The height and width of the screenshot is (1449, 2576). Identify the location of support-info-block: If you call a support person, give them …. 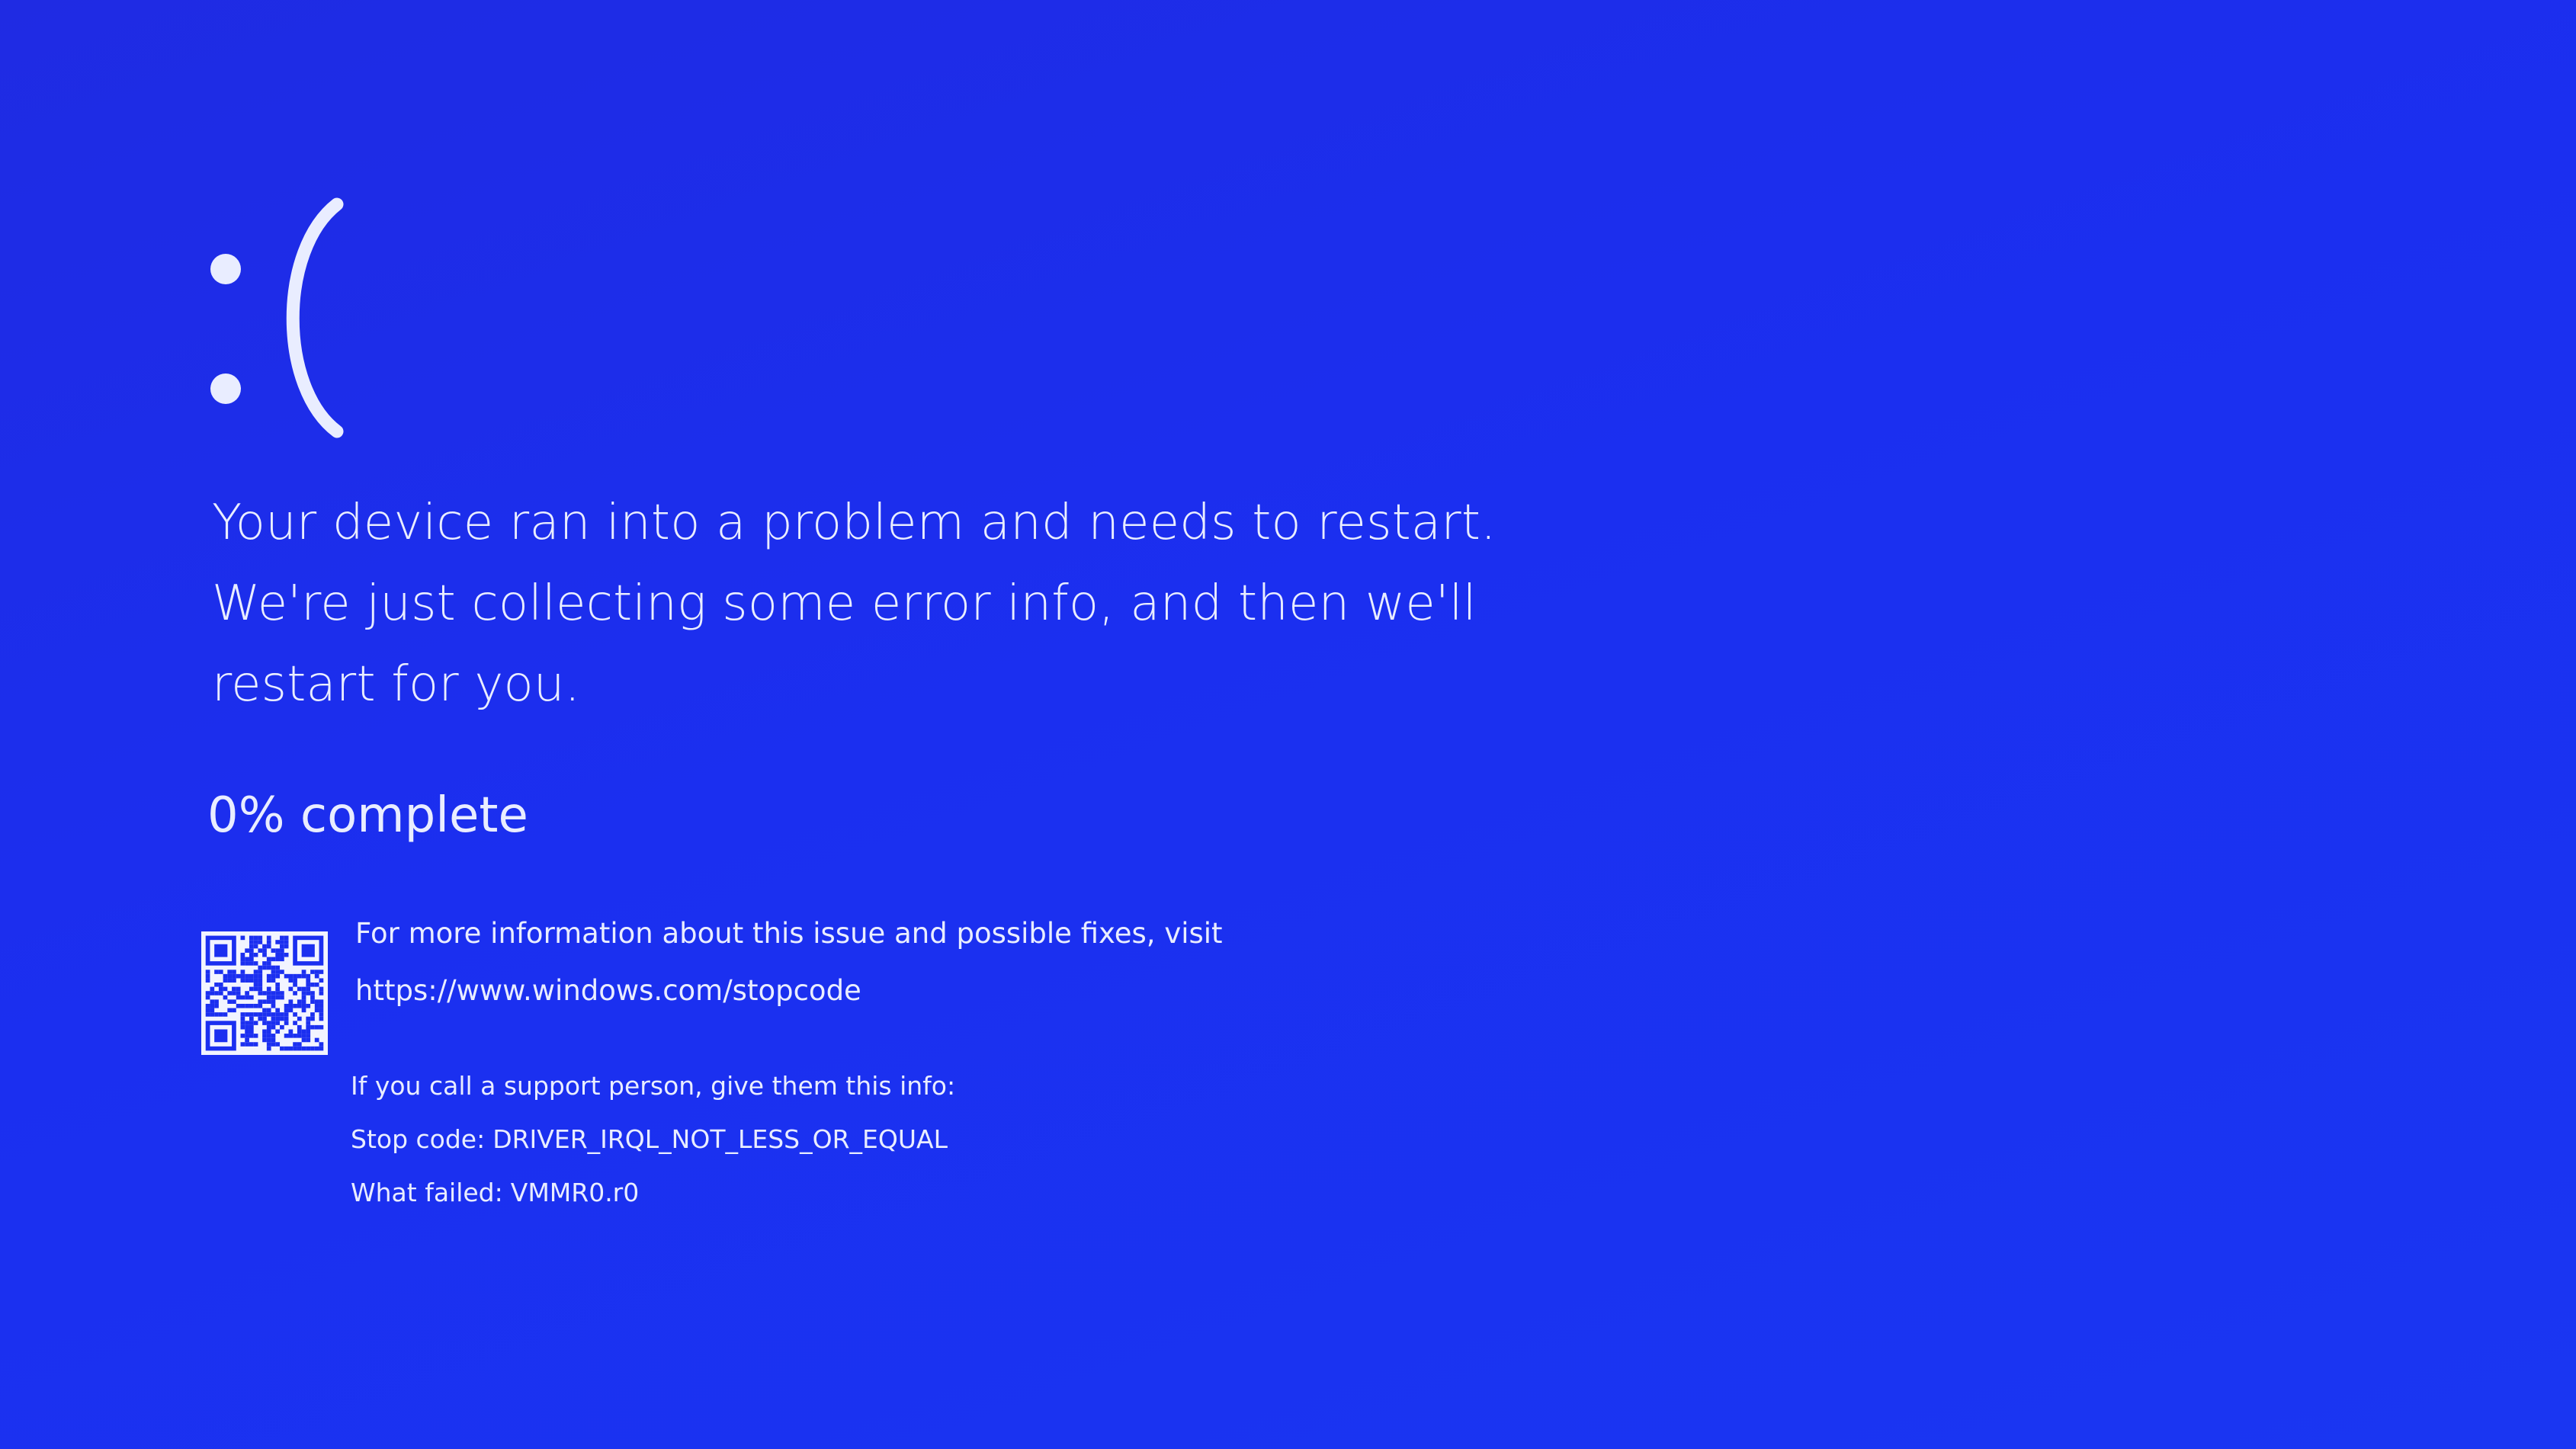
(653, 1149).